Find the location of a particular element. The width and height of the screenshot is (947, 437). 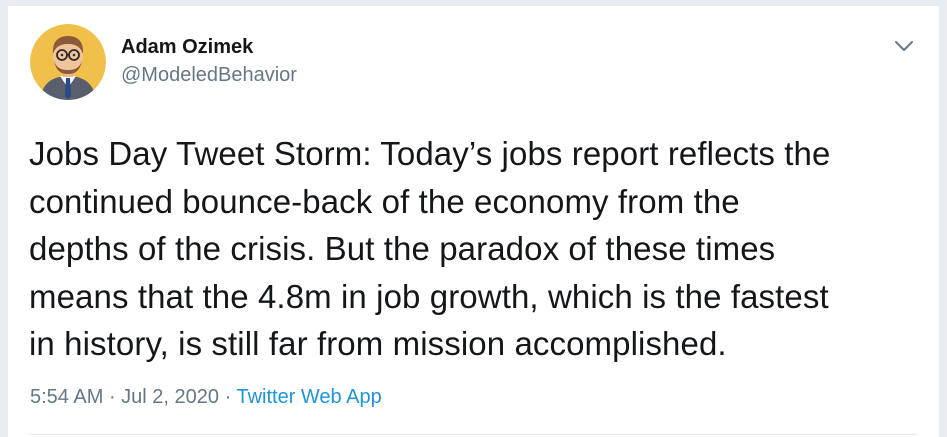

tweet-time: 5:54 AM is located at coordinates (66, 397).